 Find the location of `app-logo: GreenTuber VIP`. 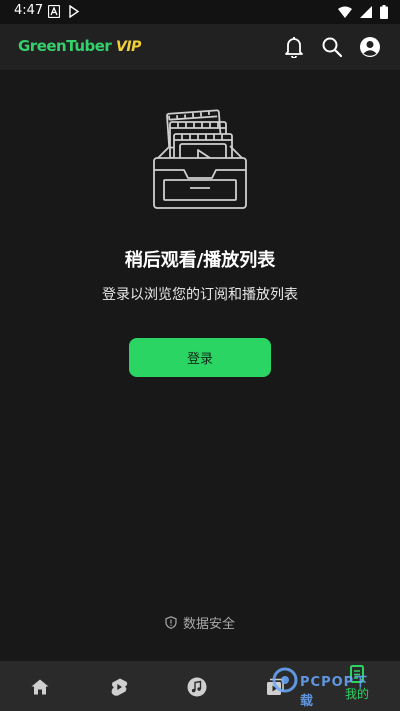

app-logo: GreenTuber VIP is located at coordinates (79, 46).